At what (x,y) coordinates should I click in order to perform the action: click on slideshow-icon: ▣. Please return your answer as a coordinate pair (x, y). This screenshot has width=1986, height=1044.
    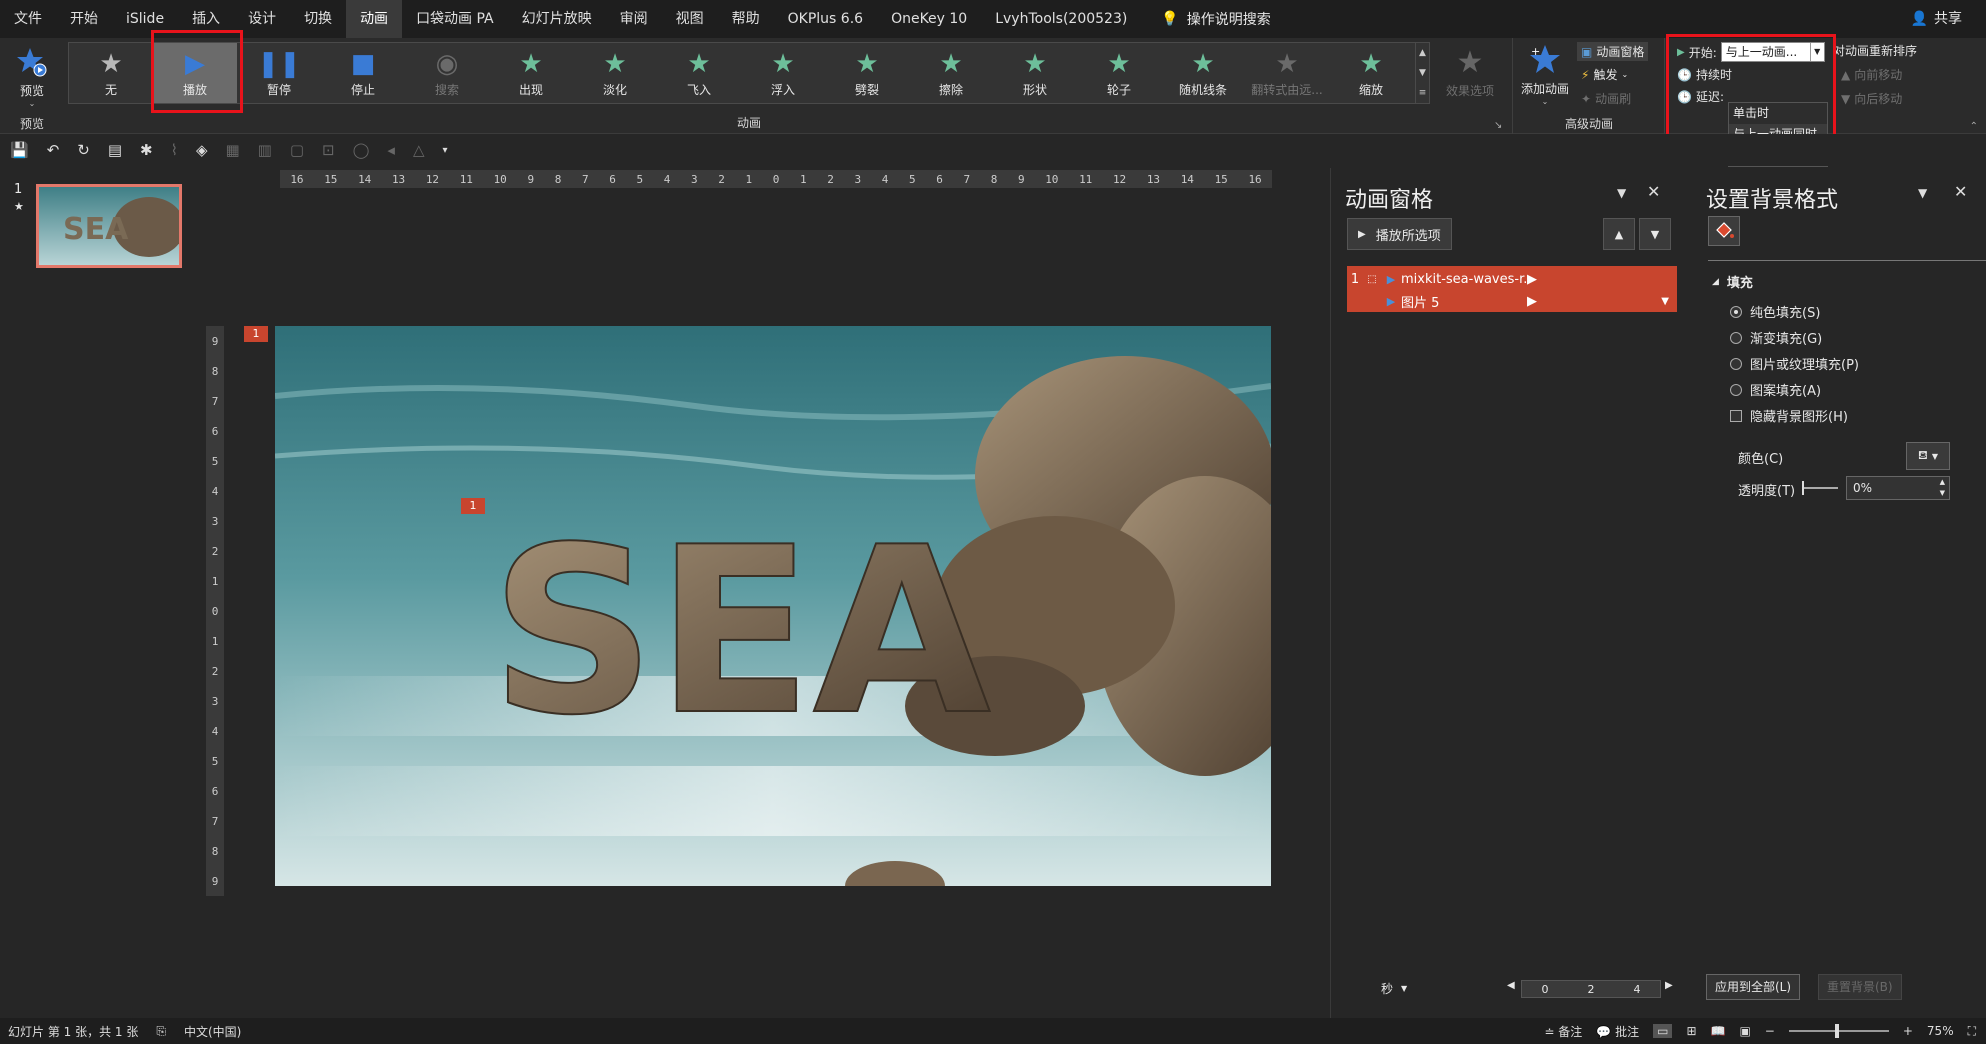
    Looking at the image, I should click on (1744, 1031).